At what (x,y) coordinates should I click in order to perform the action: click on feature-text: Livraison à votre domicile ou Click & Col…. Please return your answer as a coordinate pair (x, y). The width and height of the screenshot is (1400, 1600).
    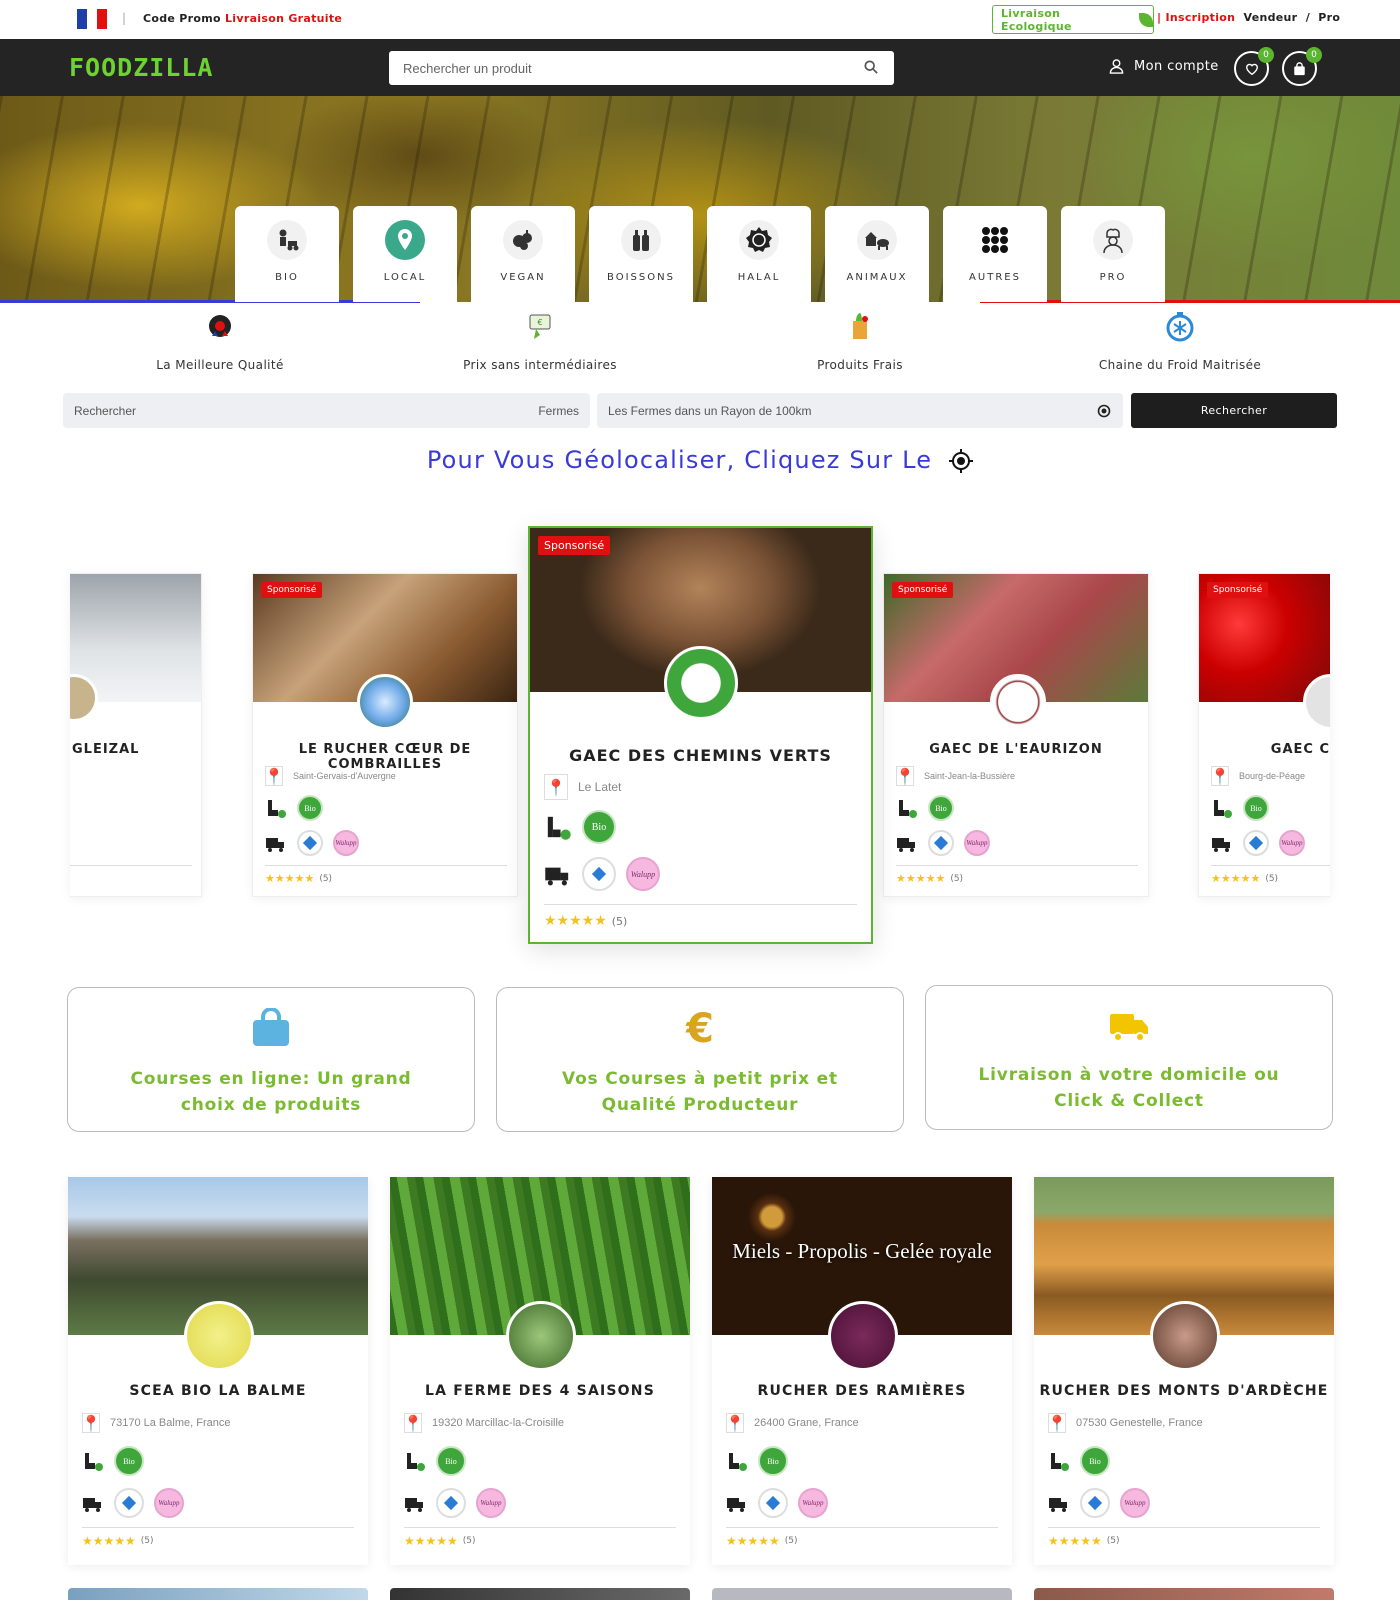
    Looking at the image, I should click on (1129, 1088).